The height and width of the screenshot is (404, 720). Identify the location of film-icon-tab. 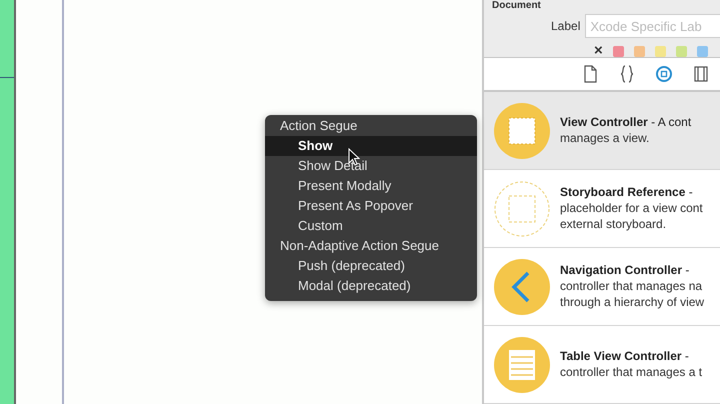
(701, 74).